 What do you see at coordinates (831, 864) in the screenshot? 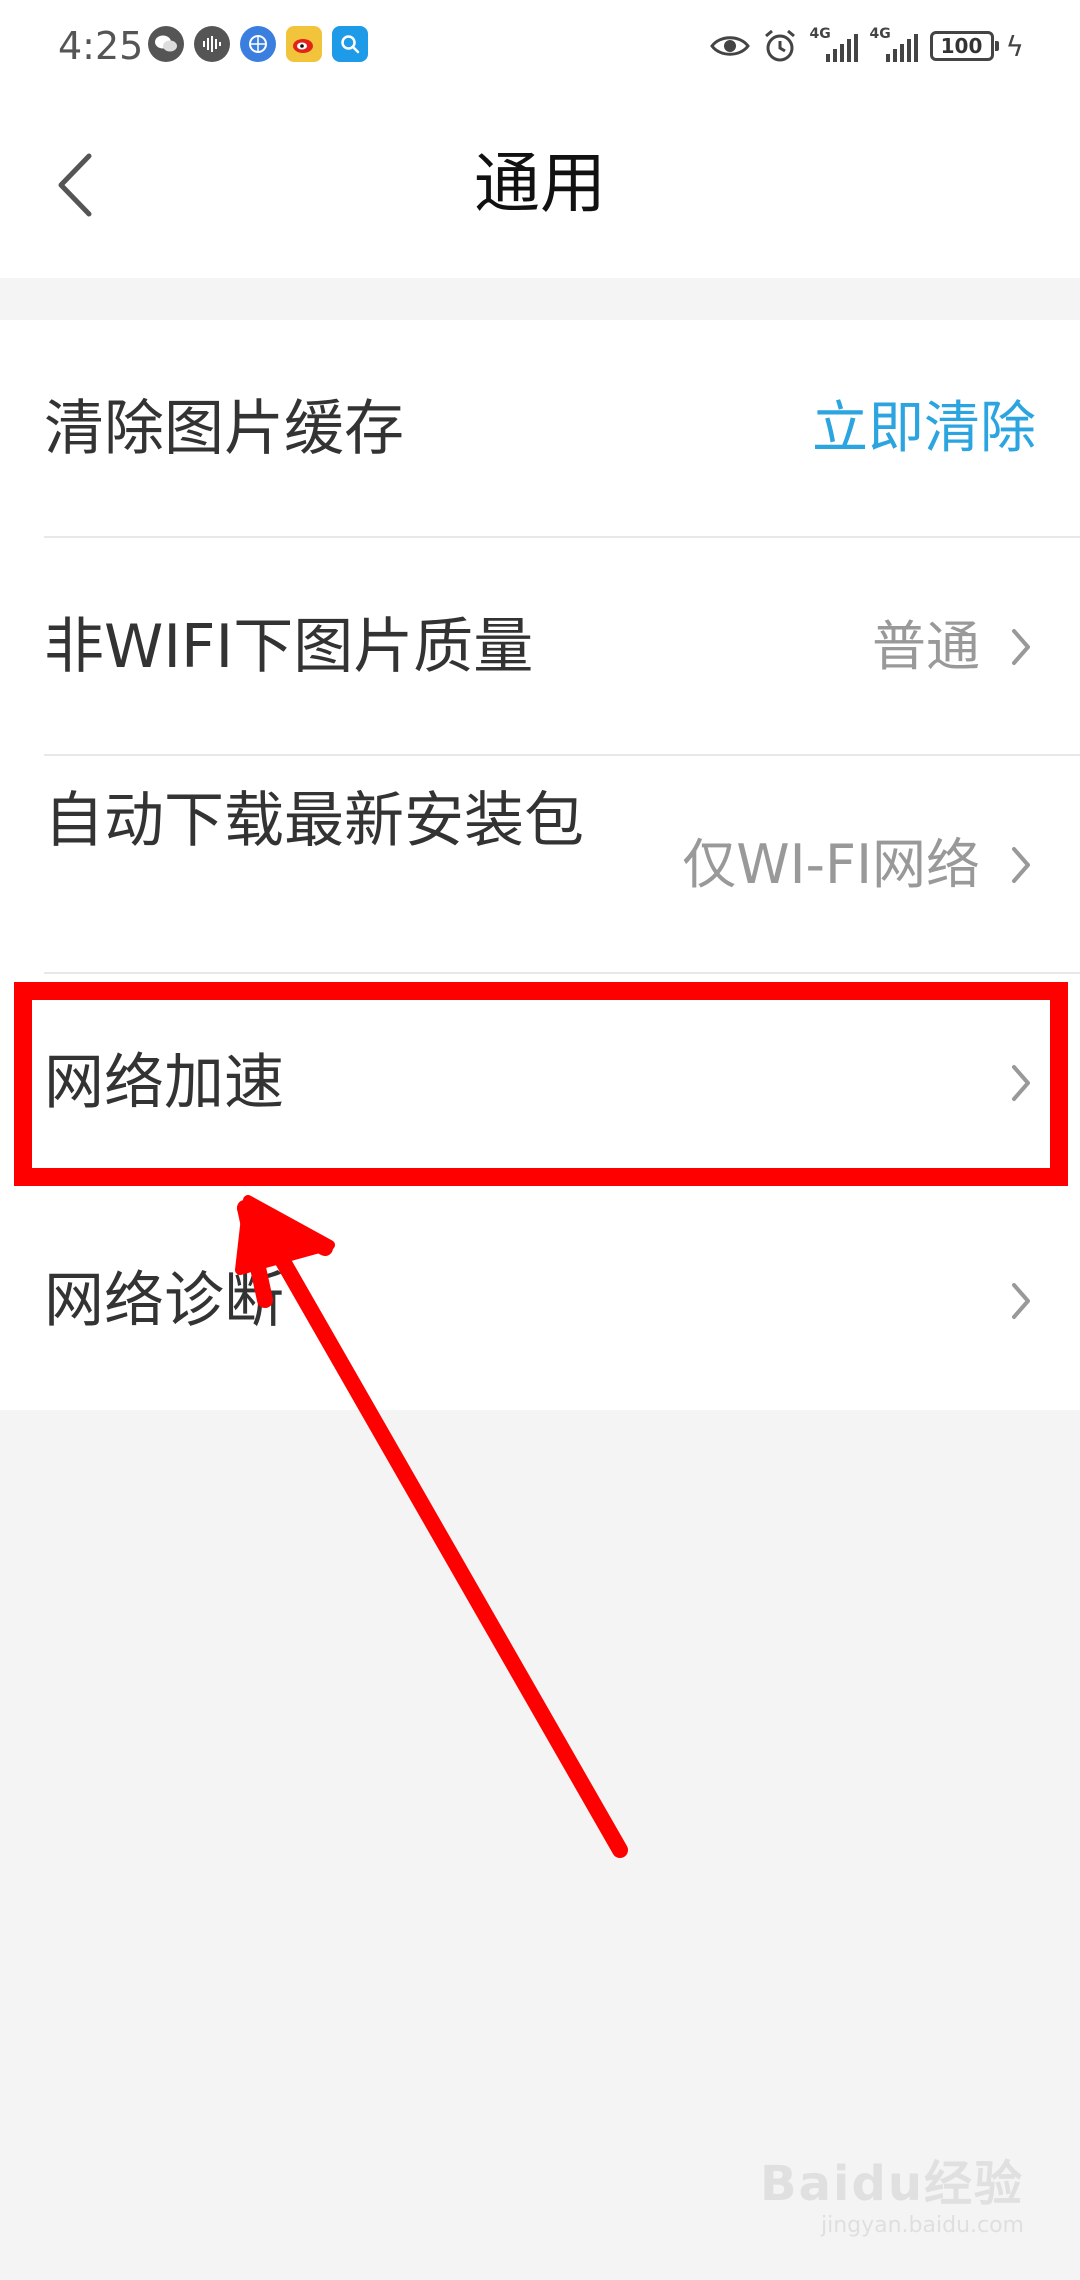
I see `setting-value: 仅WI-FI网络` at bounding box center [831, 864].